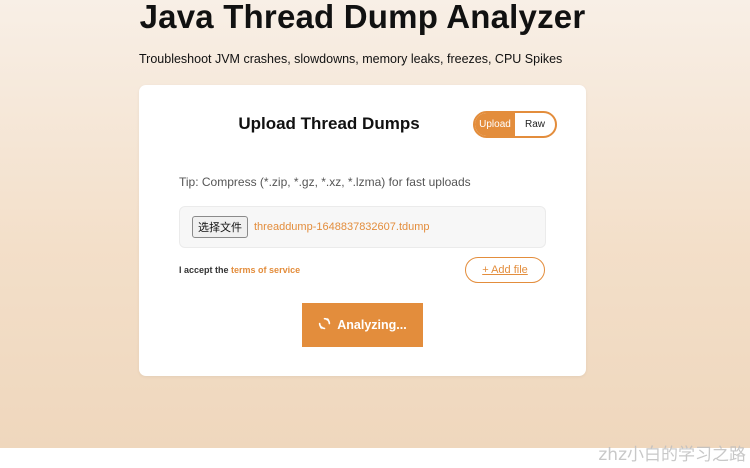 Image resolution: width=750 pixels, height=468 pixels. I want to click on upload-mode-toggle: Upload Raw, so click(515, 124).